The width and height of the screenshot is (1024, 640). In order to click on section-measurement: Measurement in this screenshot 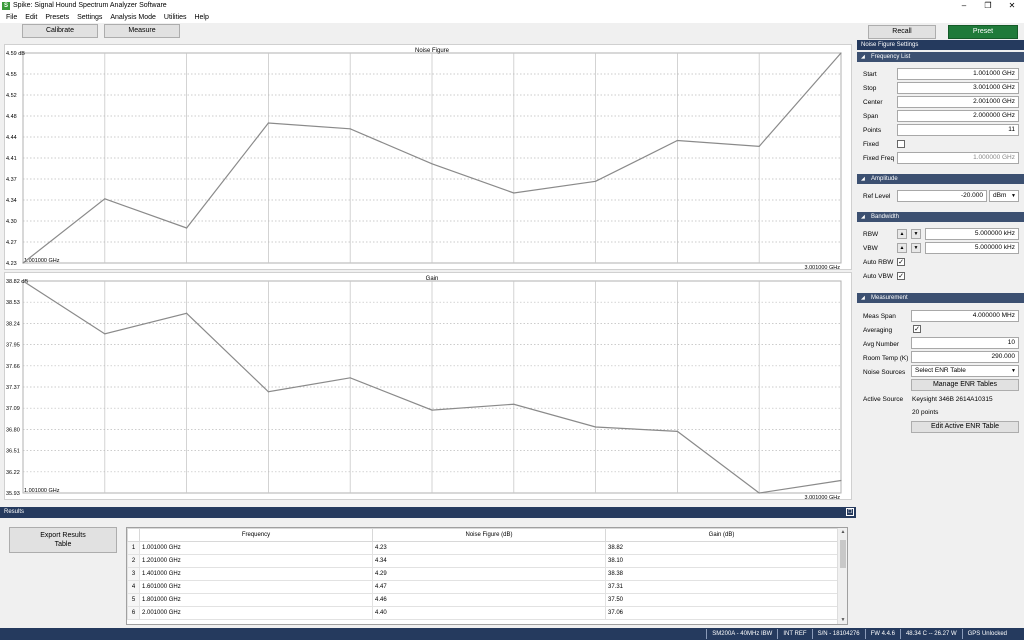, I will do `click(940, 298)`.